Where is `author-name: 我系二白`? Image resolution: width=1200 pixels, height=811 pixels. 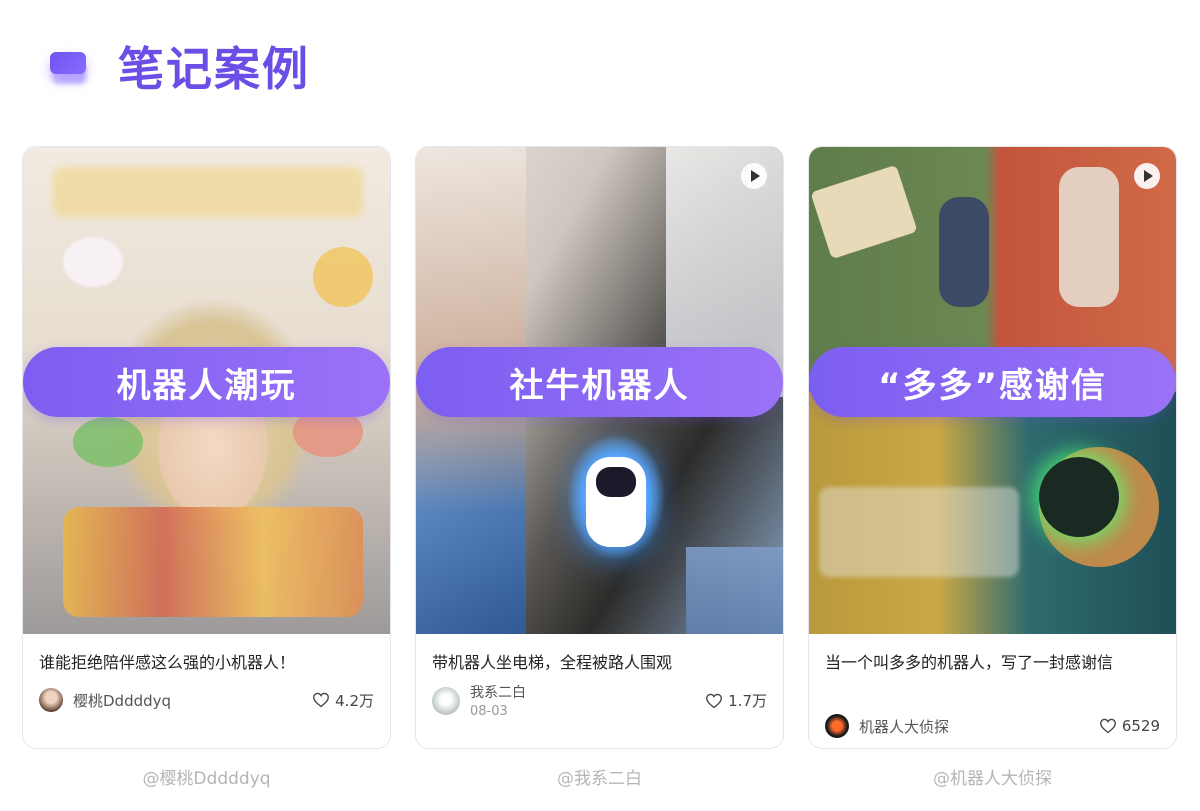
author-name: 我系二白 is located at coordinates (498, 692).